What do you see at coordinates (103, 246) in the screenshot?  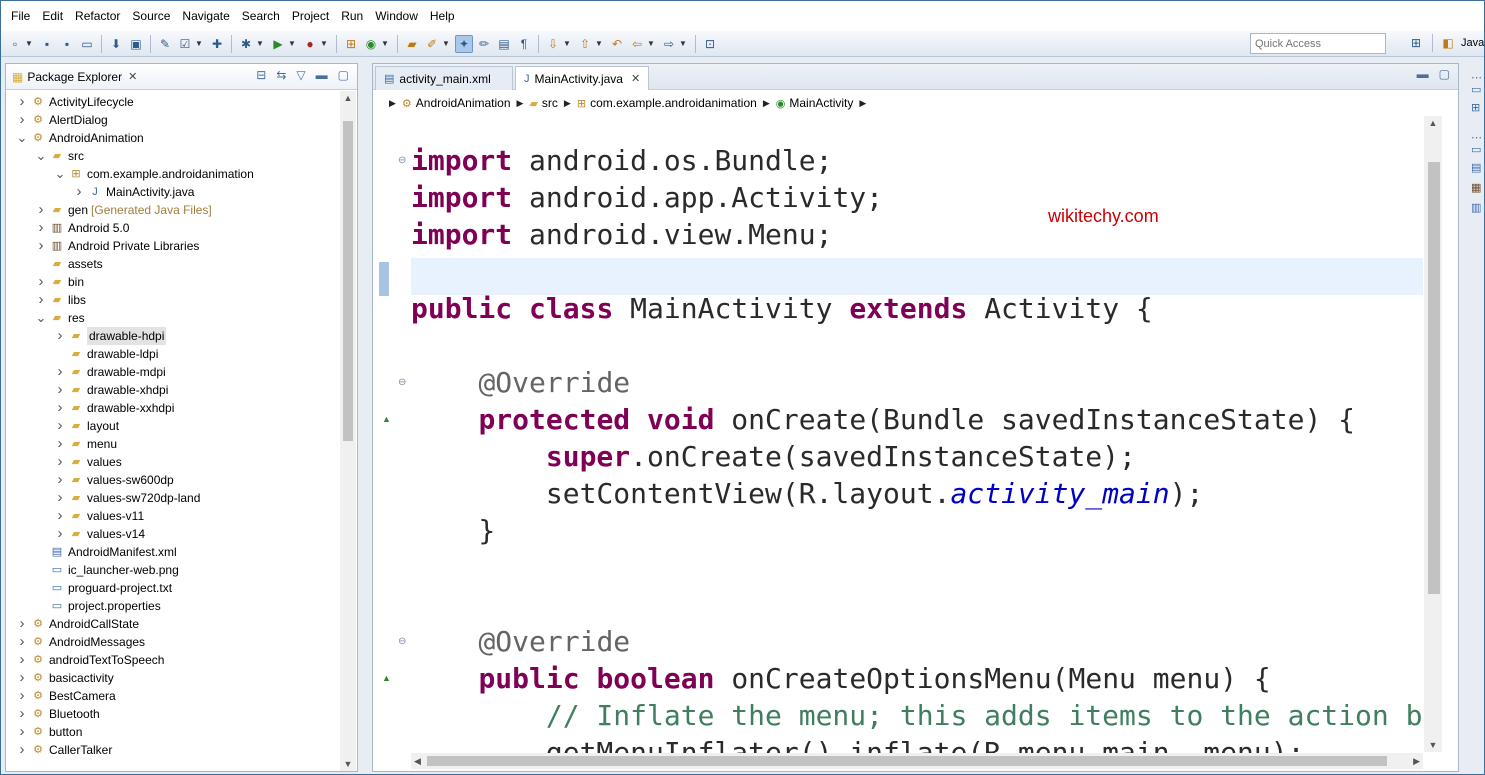 I see `tree-item: › ▥ Android Private Libraries` at bounding box center [103, 246].